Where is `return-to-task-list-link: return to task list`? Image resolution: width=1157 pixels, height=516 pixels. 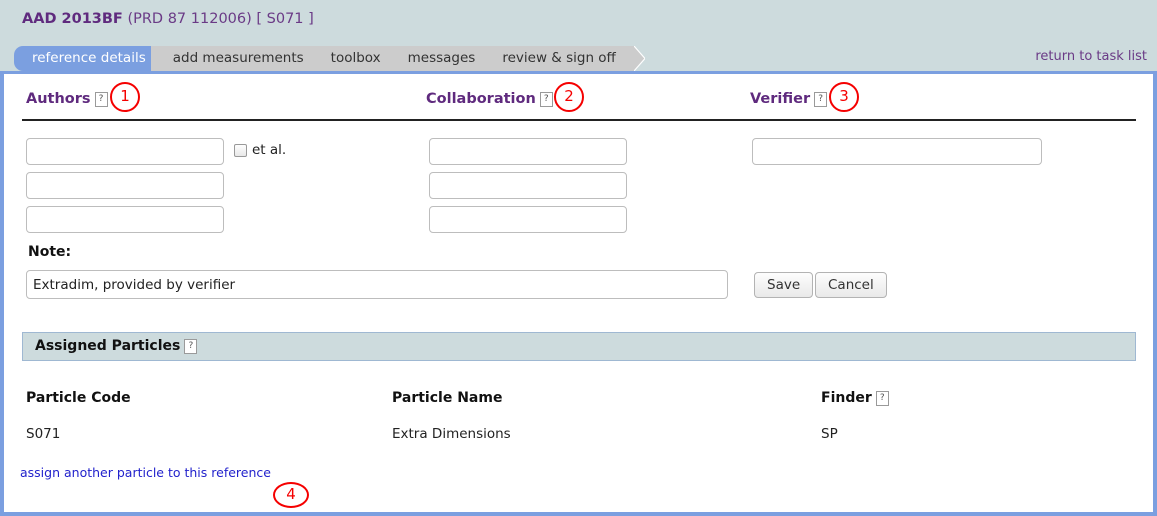
return-to-task-list-link: return to task list is located at coordinates (1091, 56).